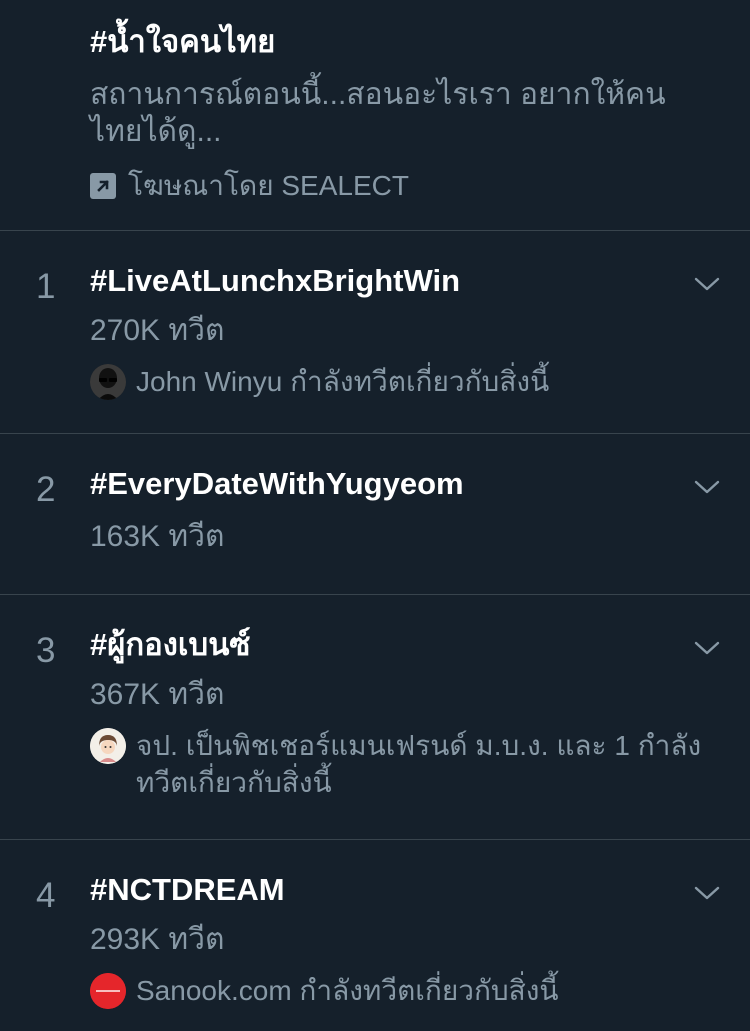  I want to click on trend-title: #EveryDateWithYugyeom, so click(277, 483).